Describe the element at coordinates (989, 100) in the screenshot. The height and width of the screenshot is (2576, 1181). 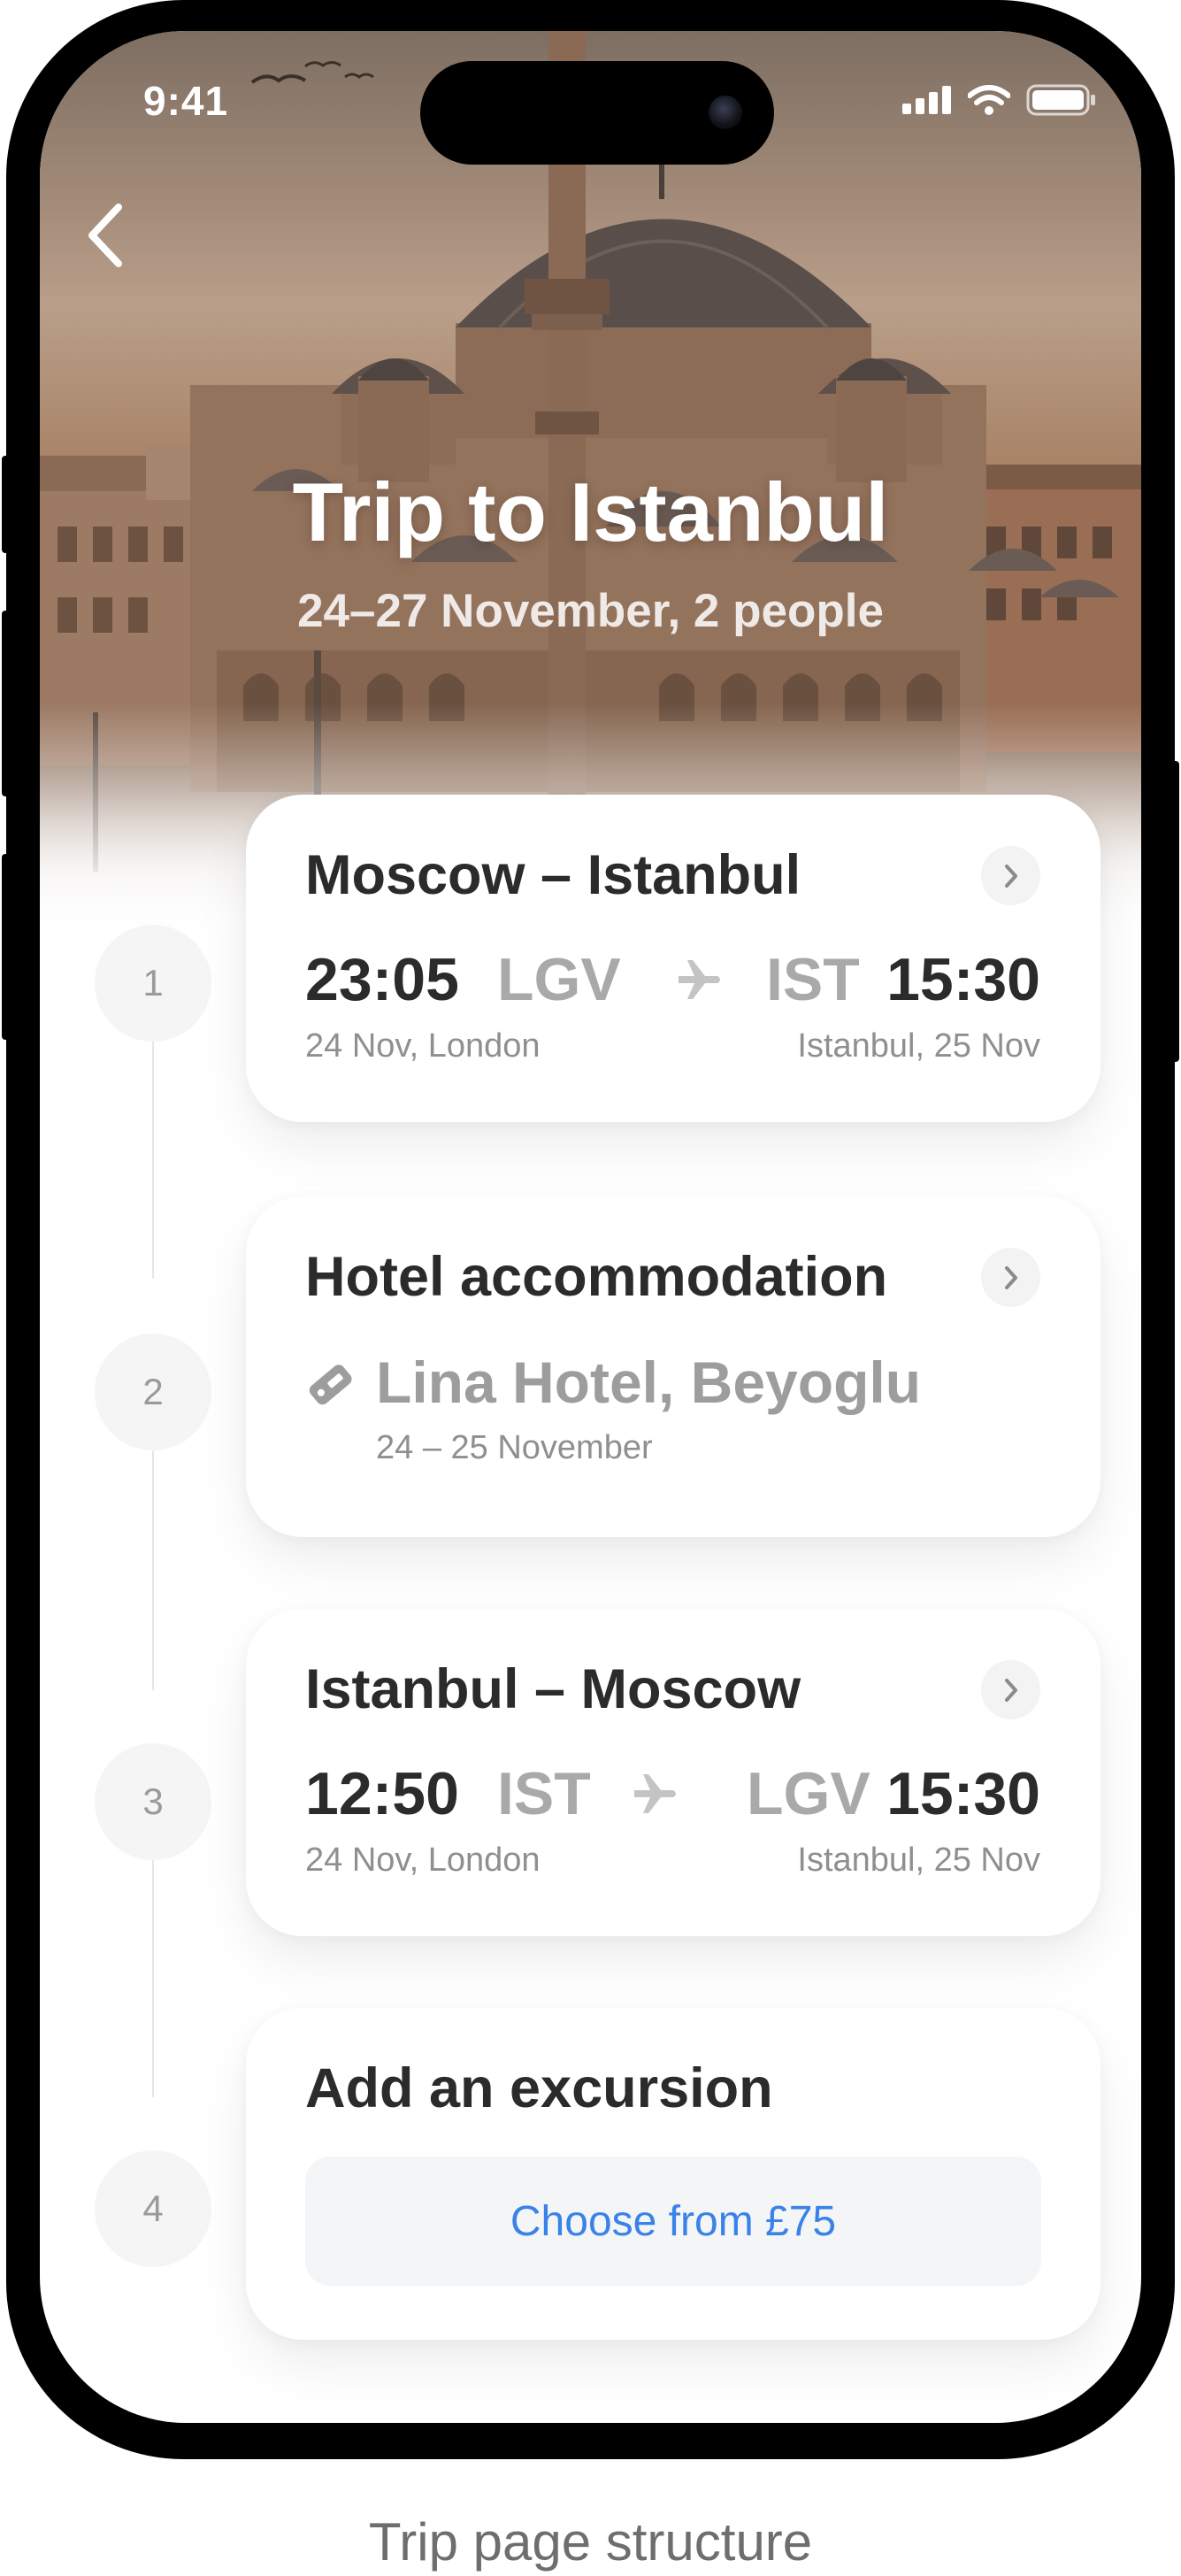
I see `wifi-icon` at that location.